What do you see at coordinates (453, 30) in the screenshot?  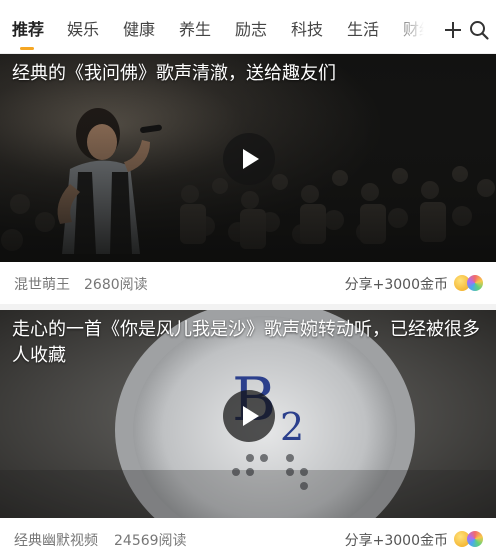 I see `plus-icon` at bounding box center [453, 30].